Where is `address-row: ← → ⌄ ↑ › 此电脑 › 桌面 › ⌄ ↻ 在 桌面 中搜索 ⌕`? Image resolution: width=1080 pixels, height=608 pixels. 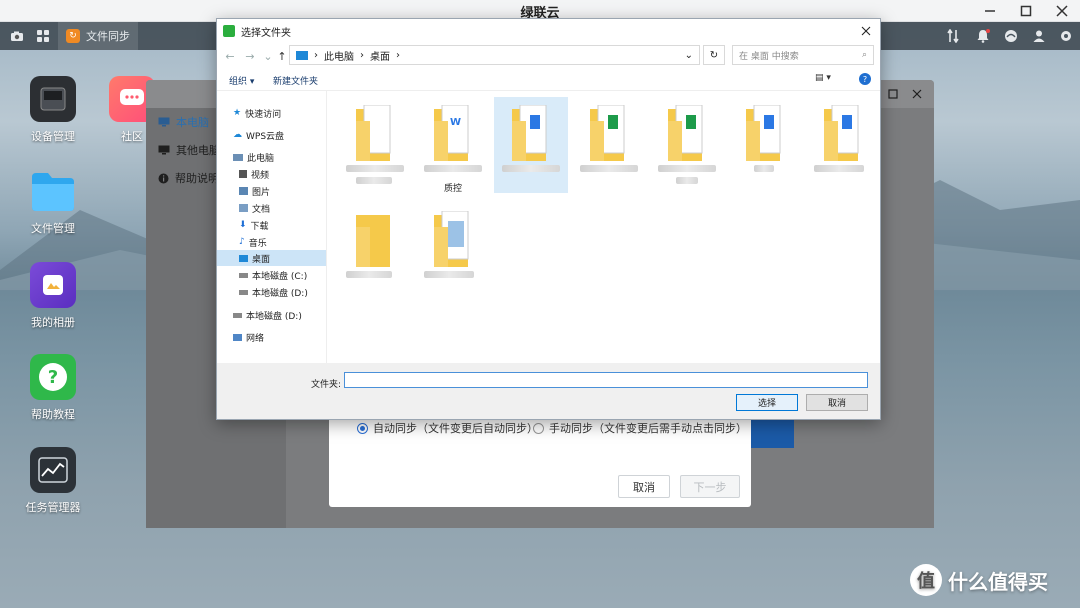
address-row: ← → ⌄ ↑ › 此电脑 › 桌面 › ⌄ ↻ 在 桌面 中搜索 ⌕ is located at coordinates (548, 56).